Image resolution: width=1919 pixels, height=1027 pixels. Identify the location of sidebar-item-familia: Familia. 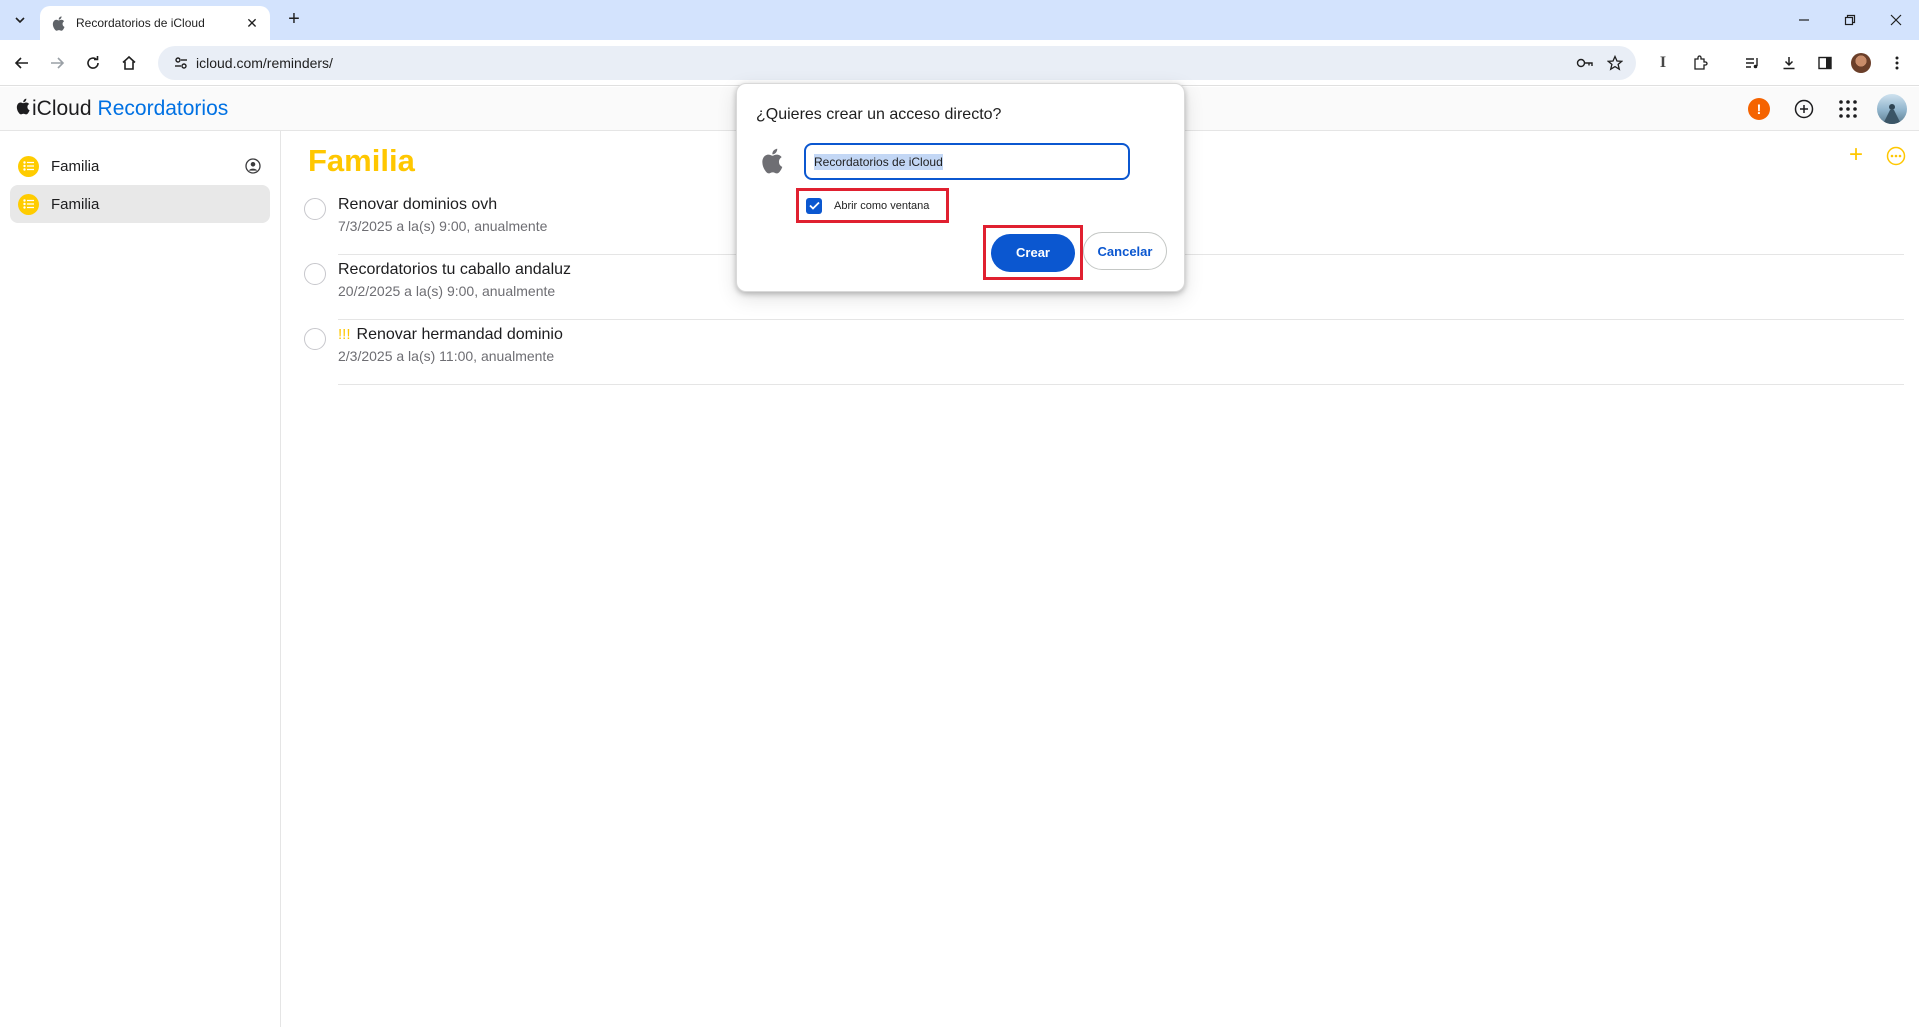
(140, 204).